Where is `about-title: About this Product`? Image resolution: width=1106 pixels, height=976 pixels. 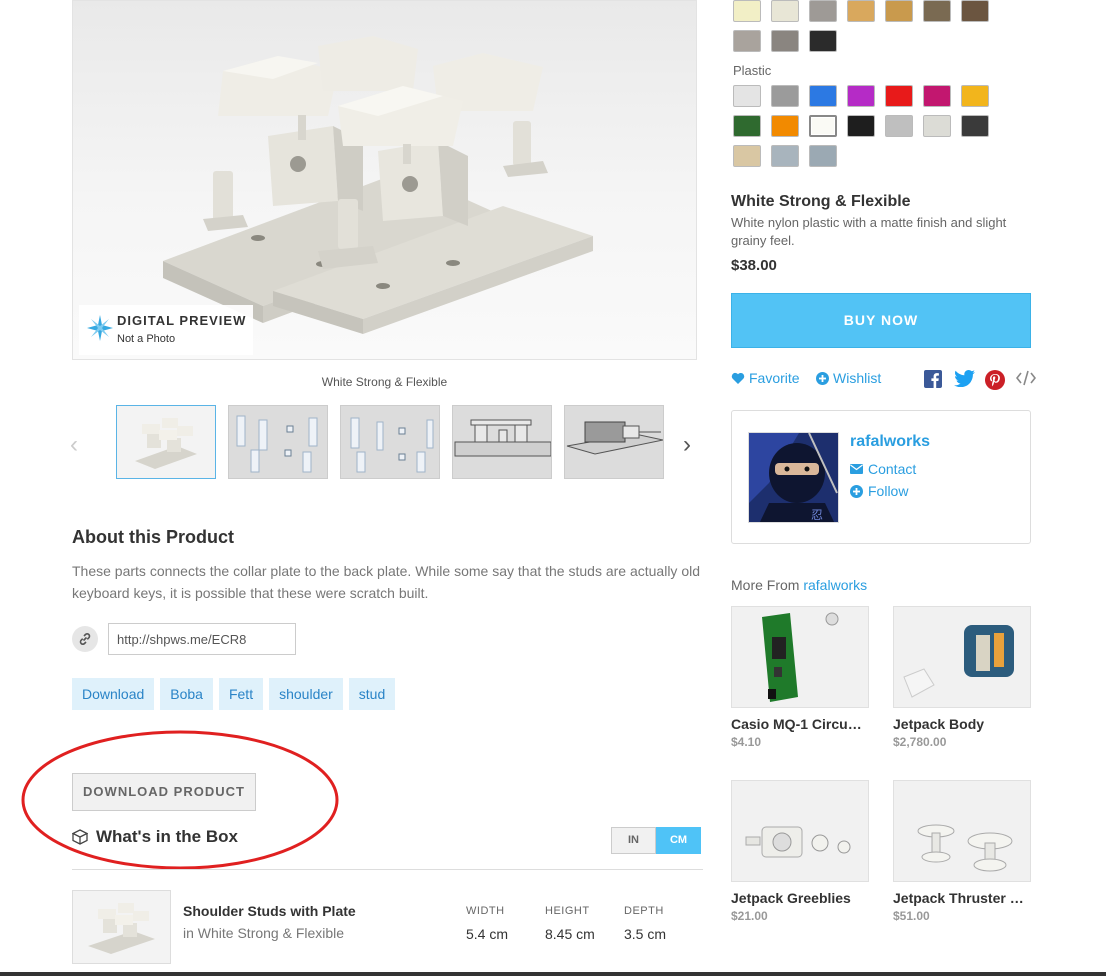 about-title: About this Product is located at coordinates (153, 537).